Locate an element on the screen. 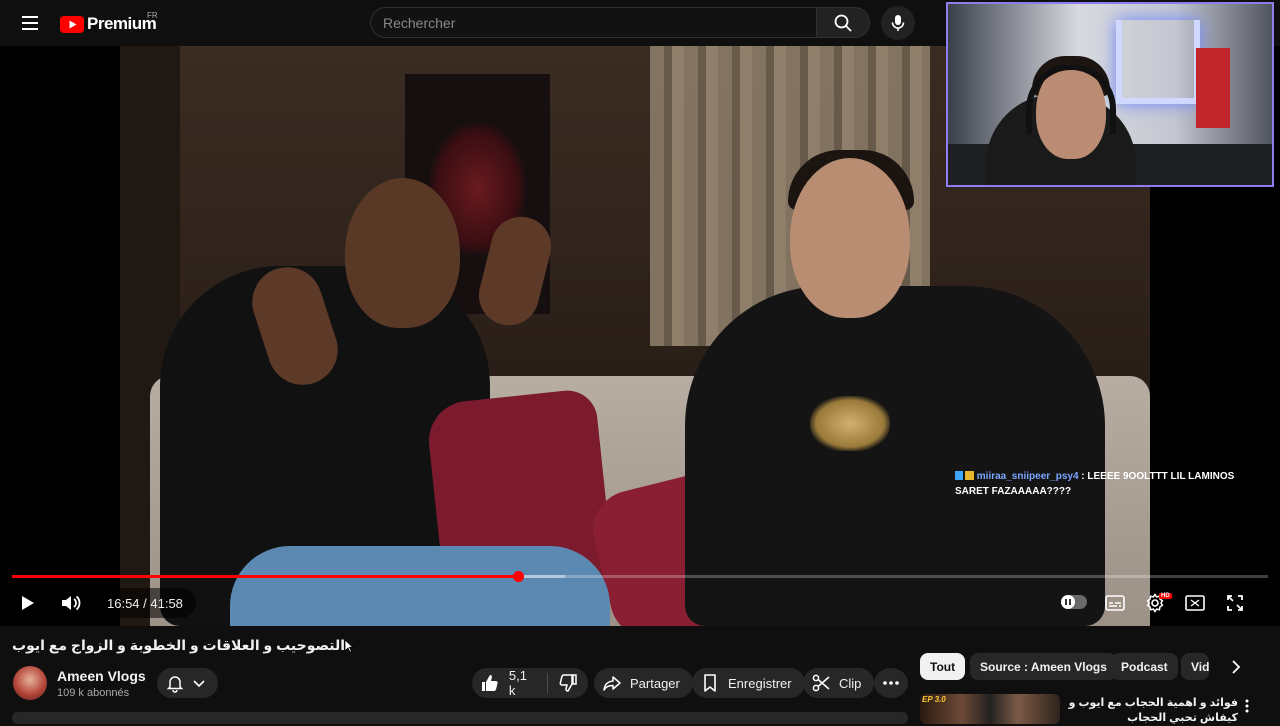  play-button is located at coordinates (27, 603).